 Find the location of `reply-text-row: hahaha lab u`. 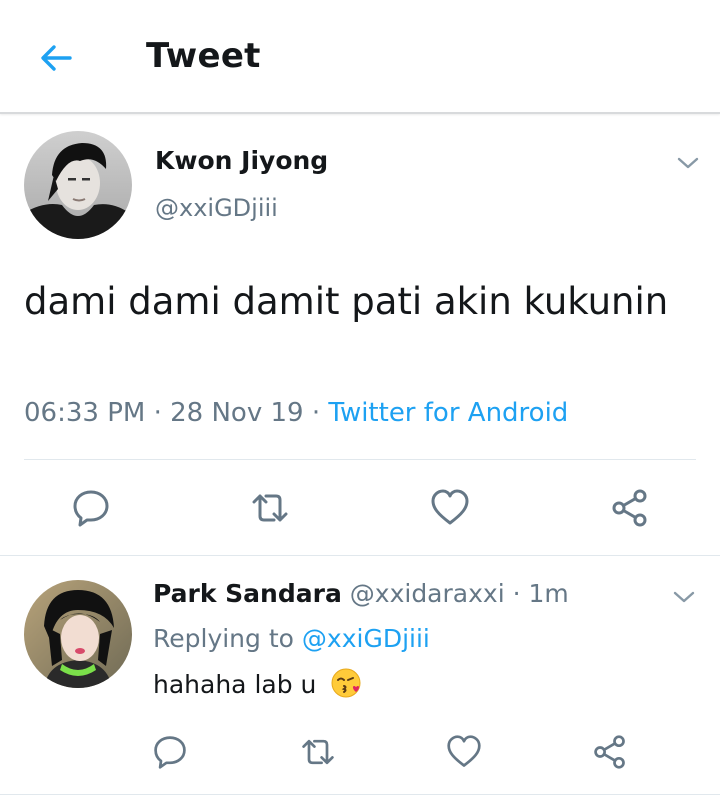

reply-text-row: hahaha lab u is located at coordinates (257, 683).